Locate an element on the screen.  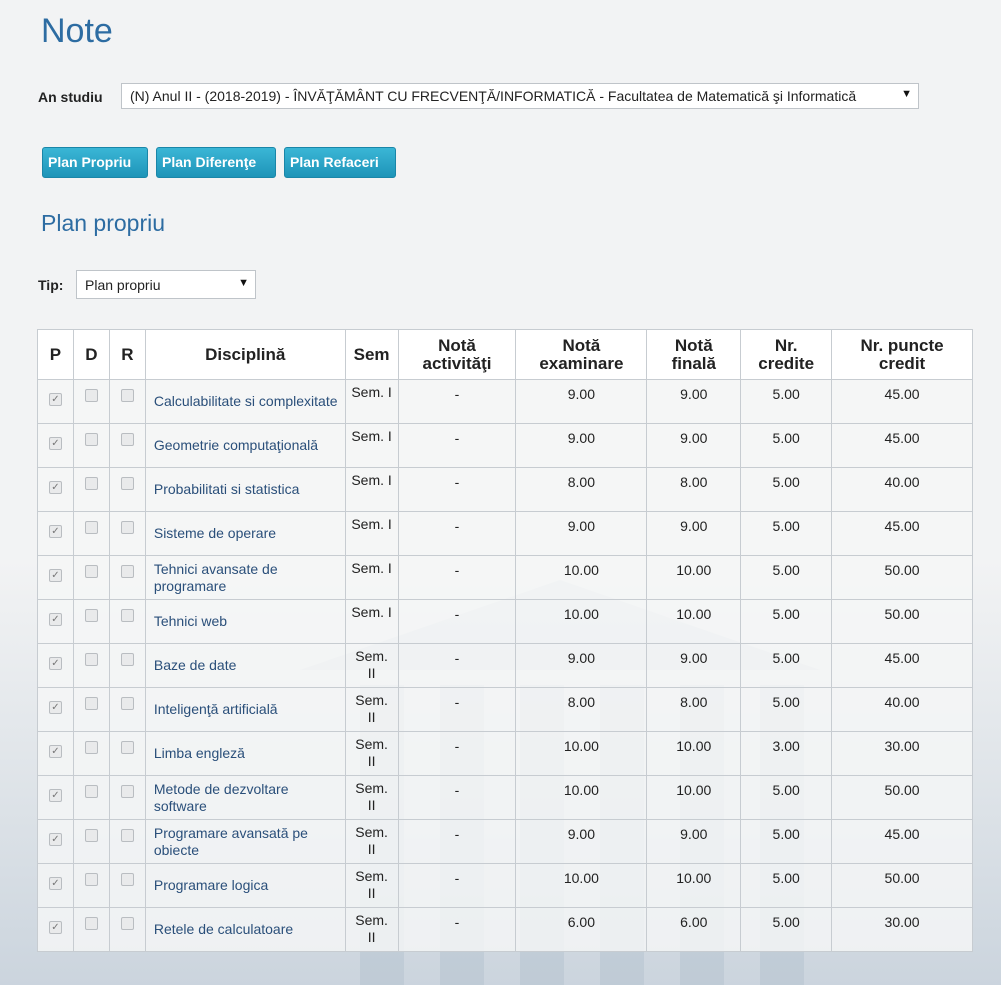
table-row: ✓ Baze de date Sem. II -9.00 9.00 5.00 45.00 is located at coordinates (505, 665).